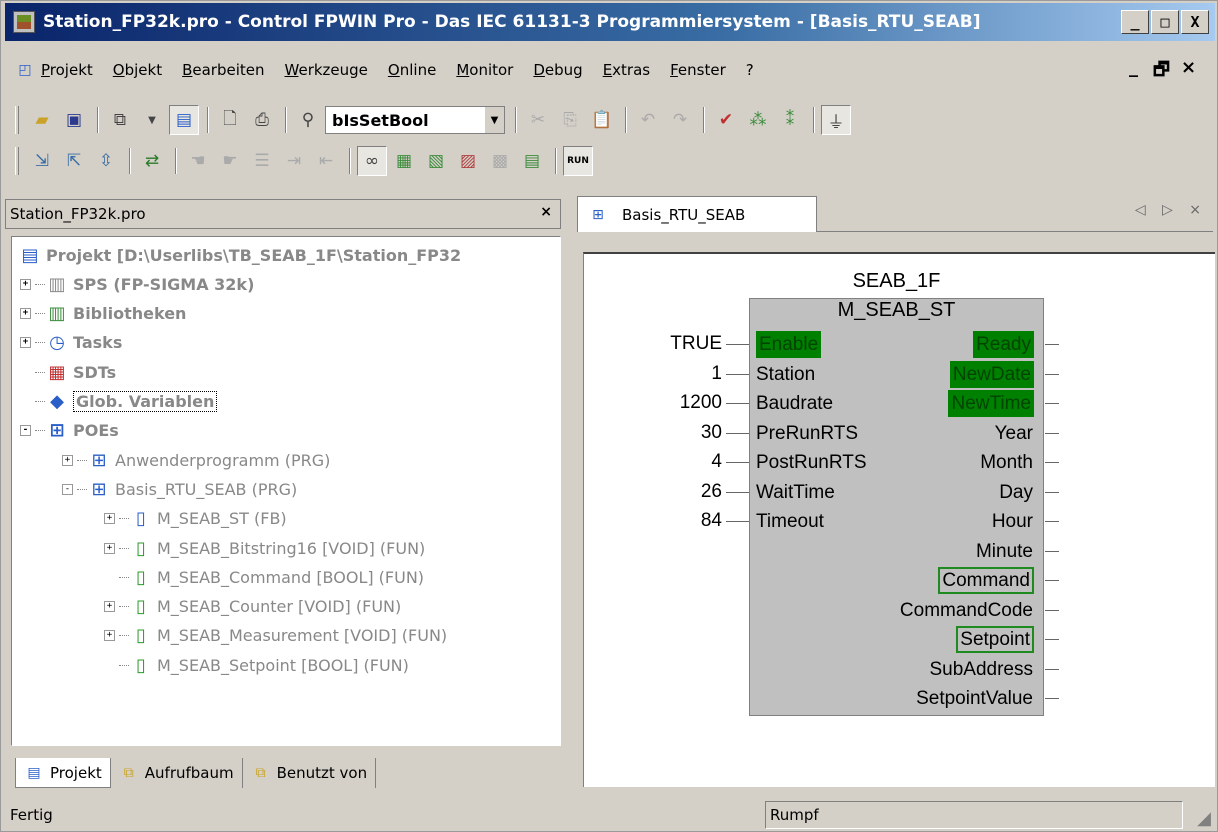 The height and width of the screenshot is (832, 1218). What do you see at coordinates (807, 433) in the screenshot?
I see `input-pin: PreRunRTS` at bounding box center [807, 433].